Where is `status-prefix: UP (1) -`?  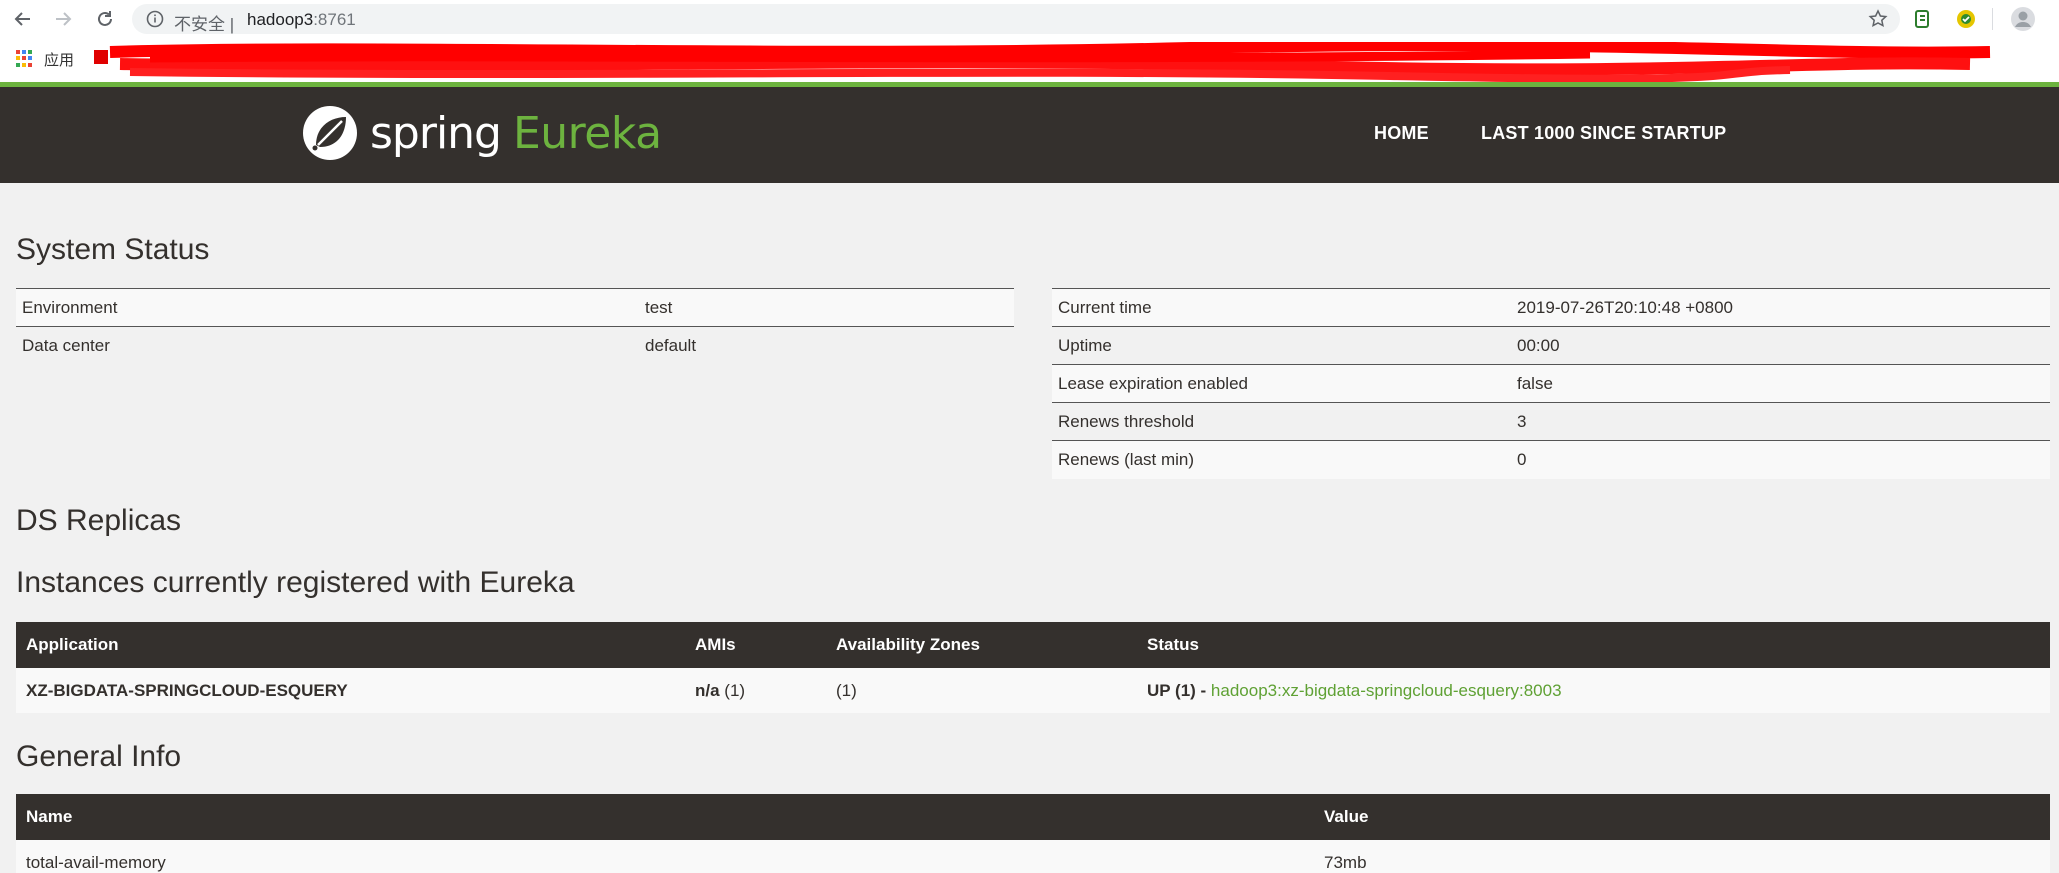
status-prefix: UP (1) - is located at coordinates (1179, 690).